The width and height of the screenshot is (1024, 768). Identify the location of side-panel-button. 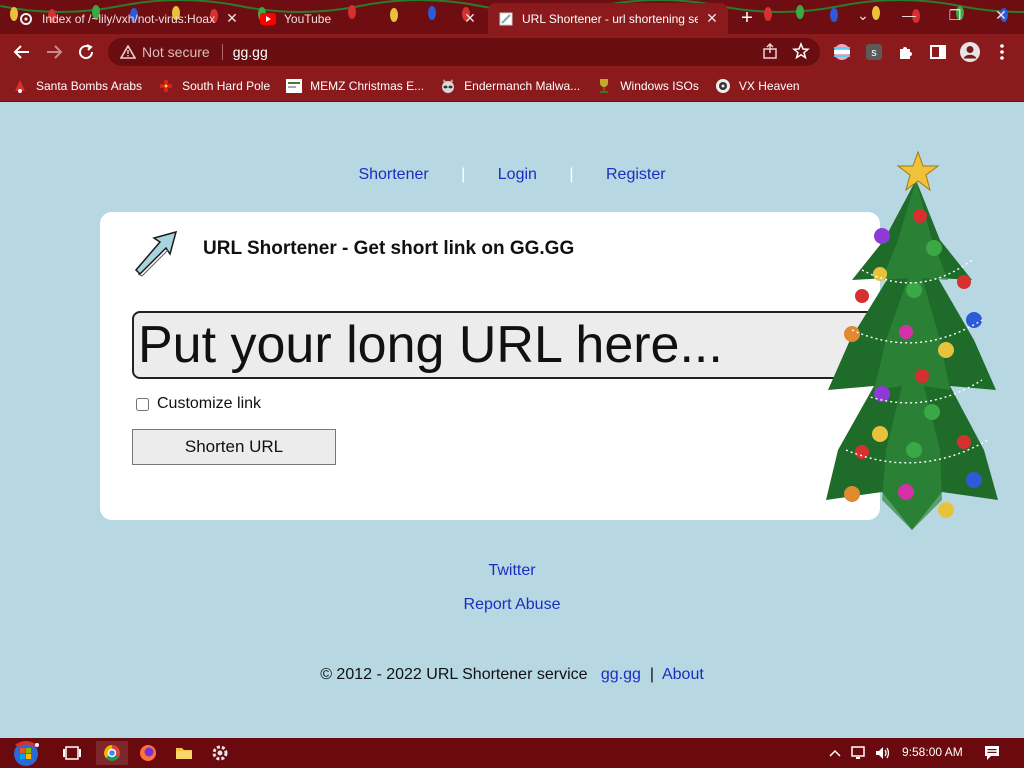
(938, 52).